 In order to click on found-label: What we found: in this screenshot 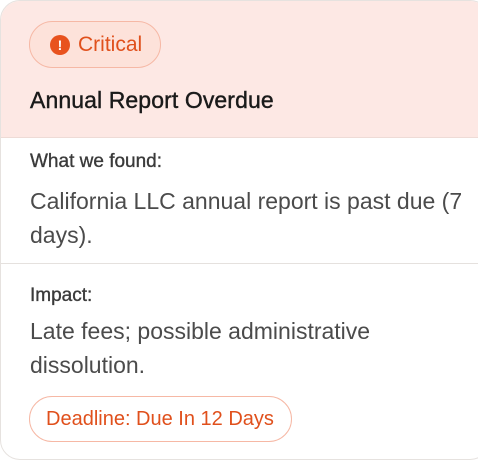, I will do `click(96, 161)`.